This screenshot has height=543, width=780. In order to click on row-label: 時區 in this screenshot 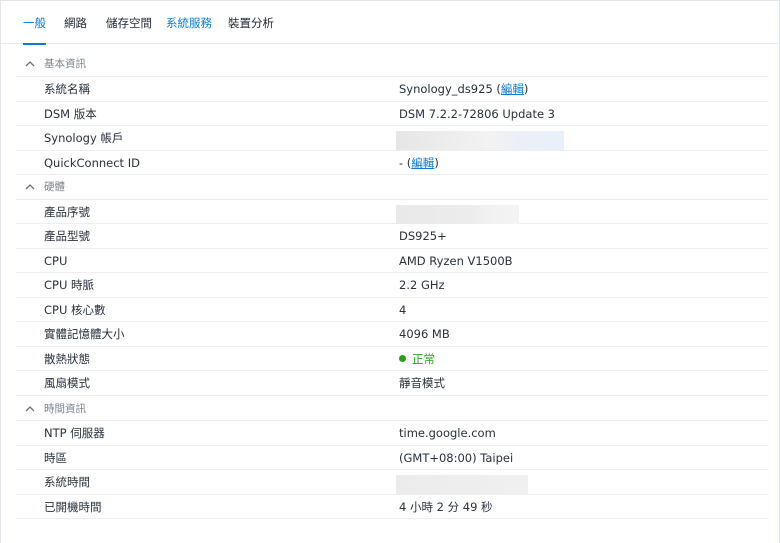, I will do `click(55, 457)`.